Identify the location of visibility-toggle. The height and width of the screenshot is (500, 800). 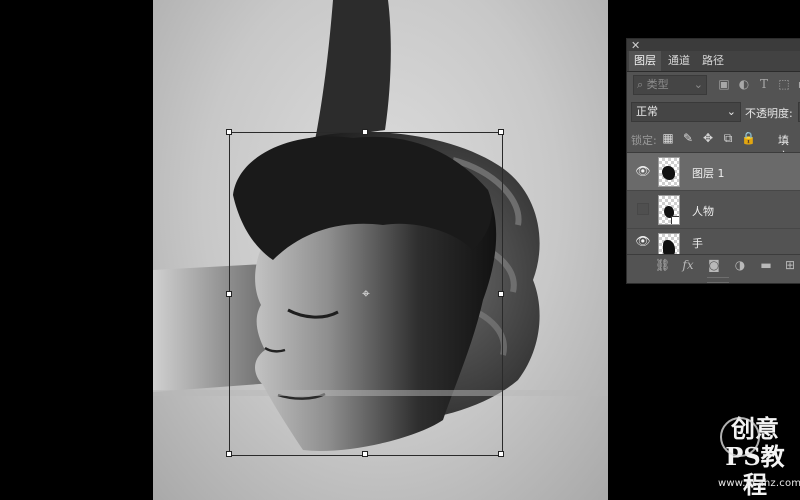
(643, 209).